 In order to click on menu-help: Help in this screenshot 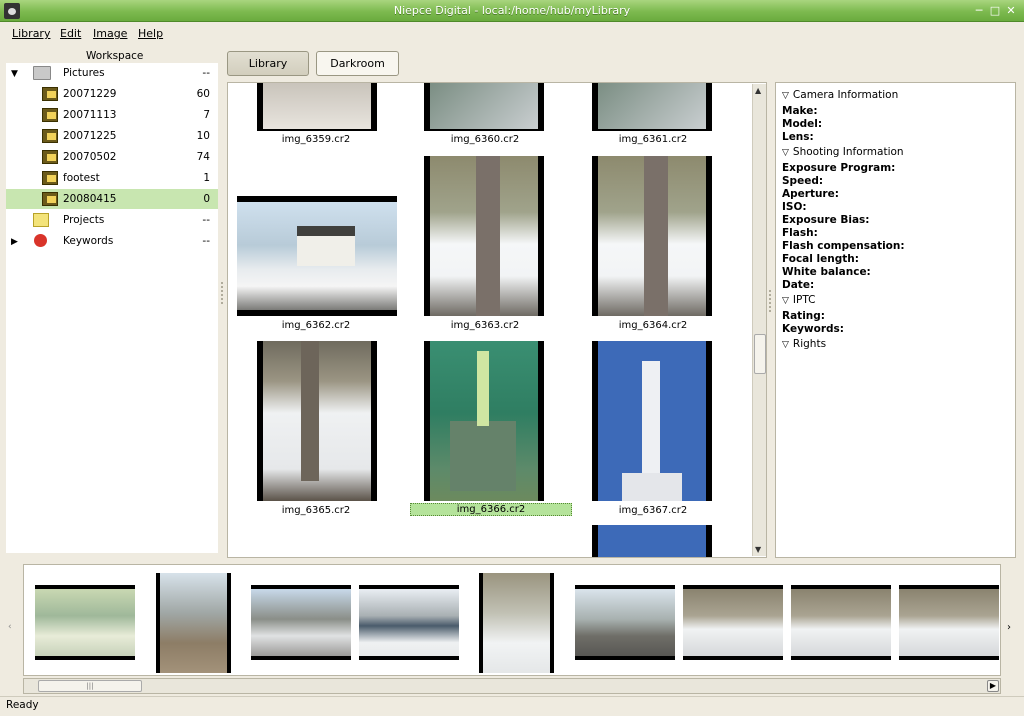, I will do `click(150, 33)`.